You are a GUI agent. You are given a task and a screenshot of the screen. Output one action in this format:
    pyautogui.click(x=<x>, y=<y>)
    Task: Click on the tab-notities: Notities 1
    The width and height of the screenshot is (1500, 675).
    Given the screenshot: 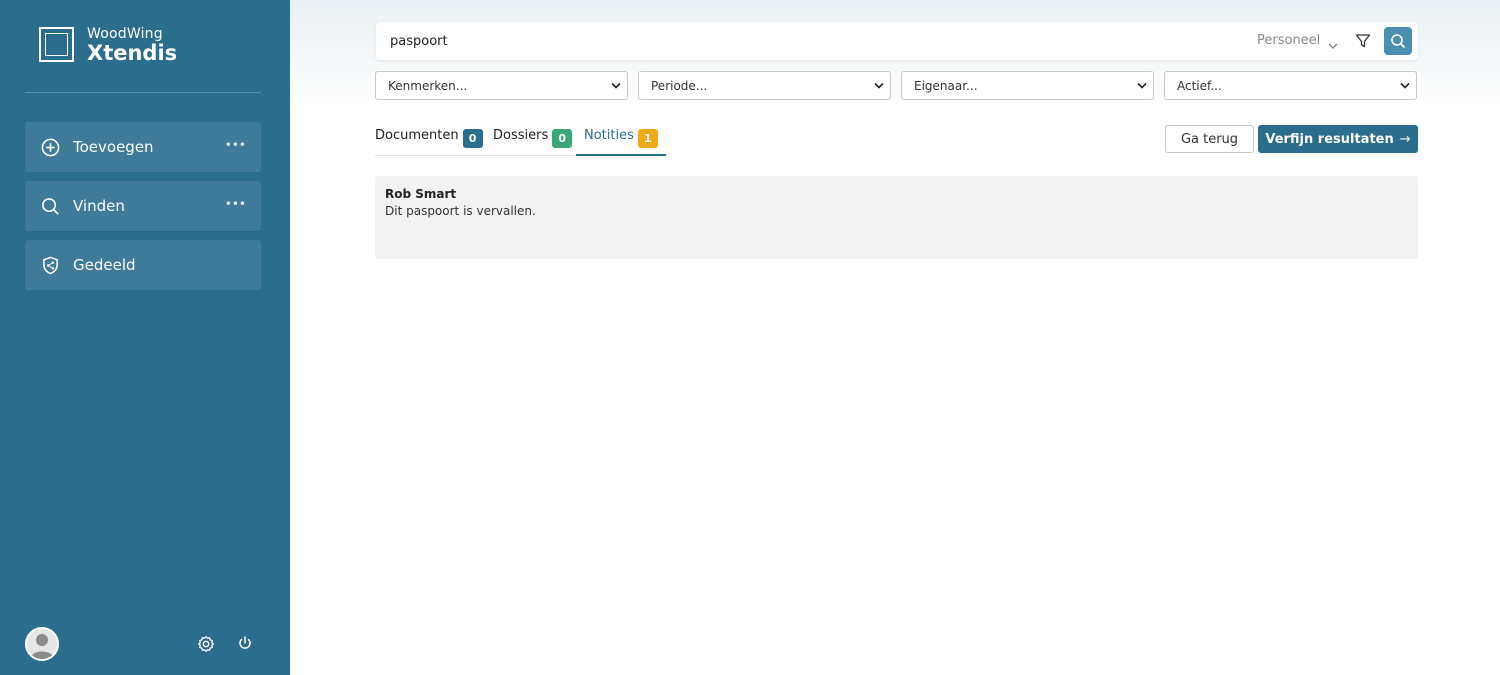 What is the action you would take?
    pyautogui.click(x=621, y=142)
    